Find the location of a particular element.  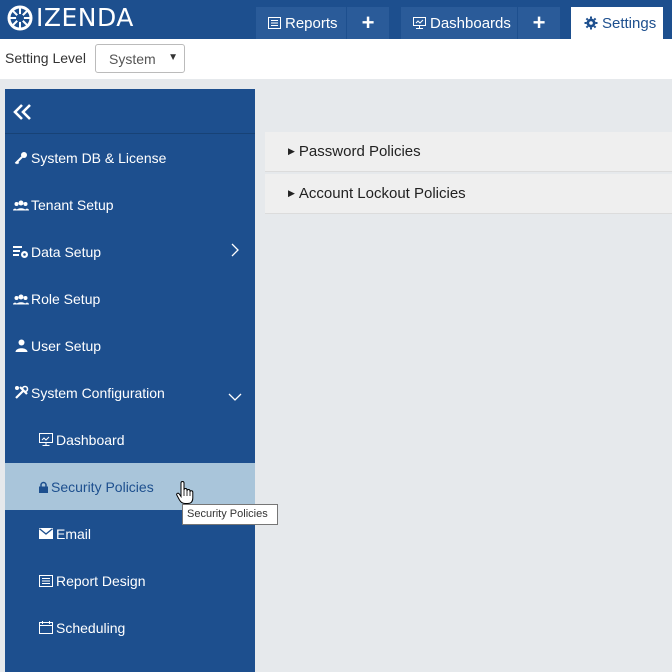

sidebar-item-label: Role Setup is located at coordinates (66, 298).